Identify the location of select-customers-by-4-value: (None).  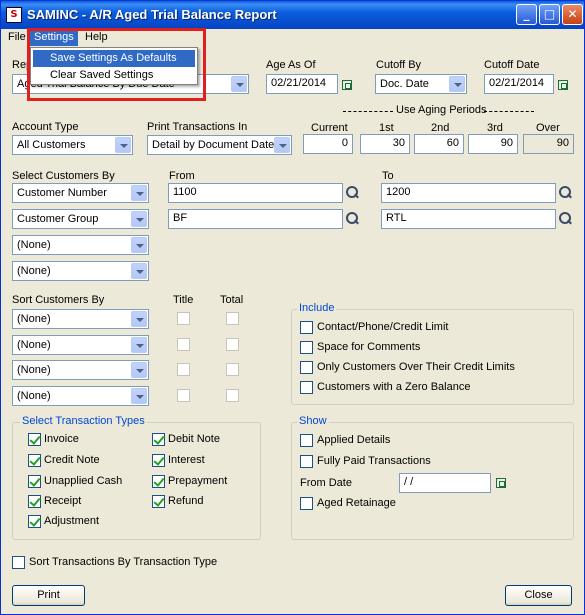
(34, 271).